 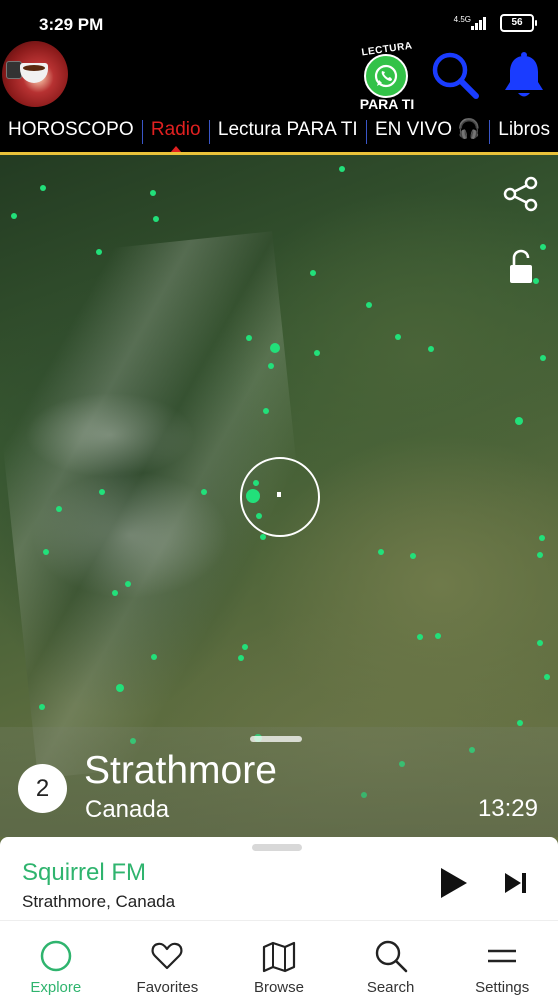 What do you see at coordinates (56, 987) in the screenshot?
I see `nav-explore-label: Explore` at bounding box center [56, 987].